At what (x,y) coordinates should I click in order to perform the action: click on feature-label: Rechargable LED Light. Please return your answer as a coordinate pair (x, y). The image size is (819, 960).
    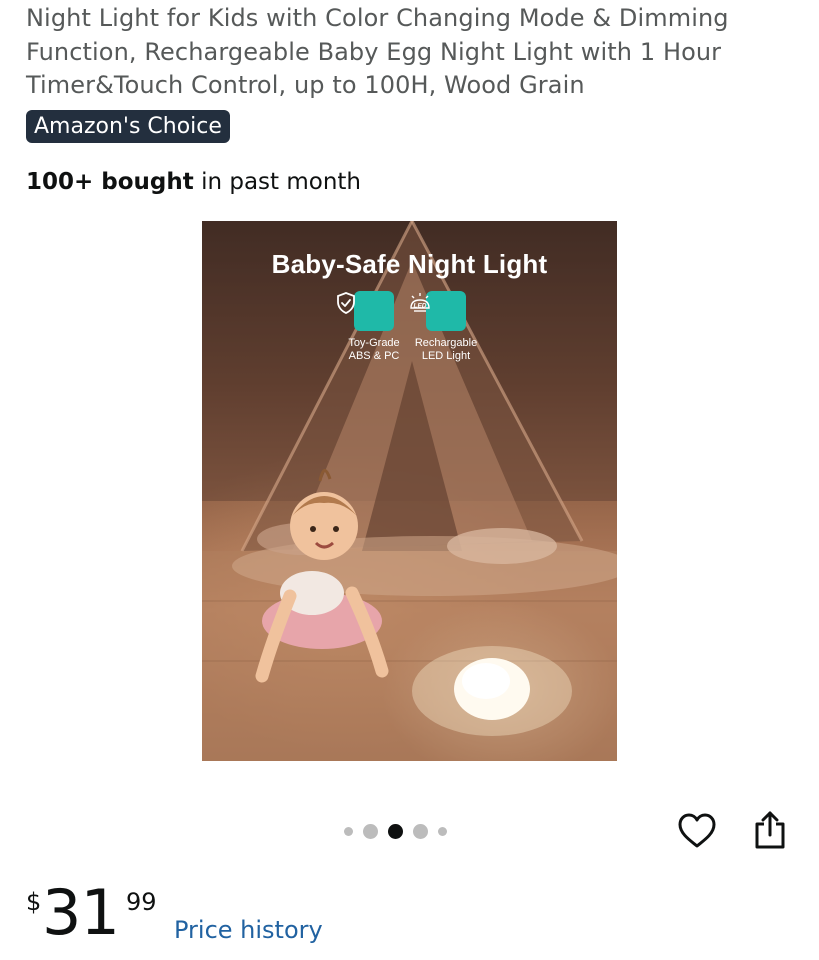
    Looking at the image, I should click on (446, 349).